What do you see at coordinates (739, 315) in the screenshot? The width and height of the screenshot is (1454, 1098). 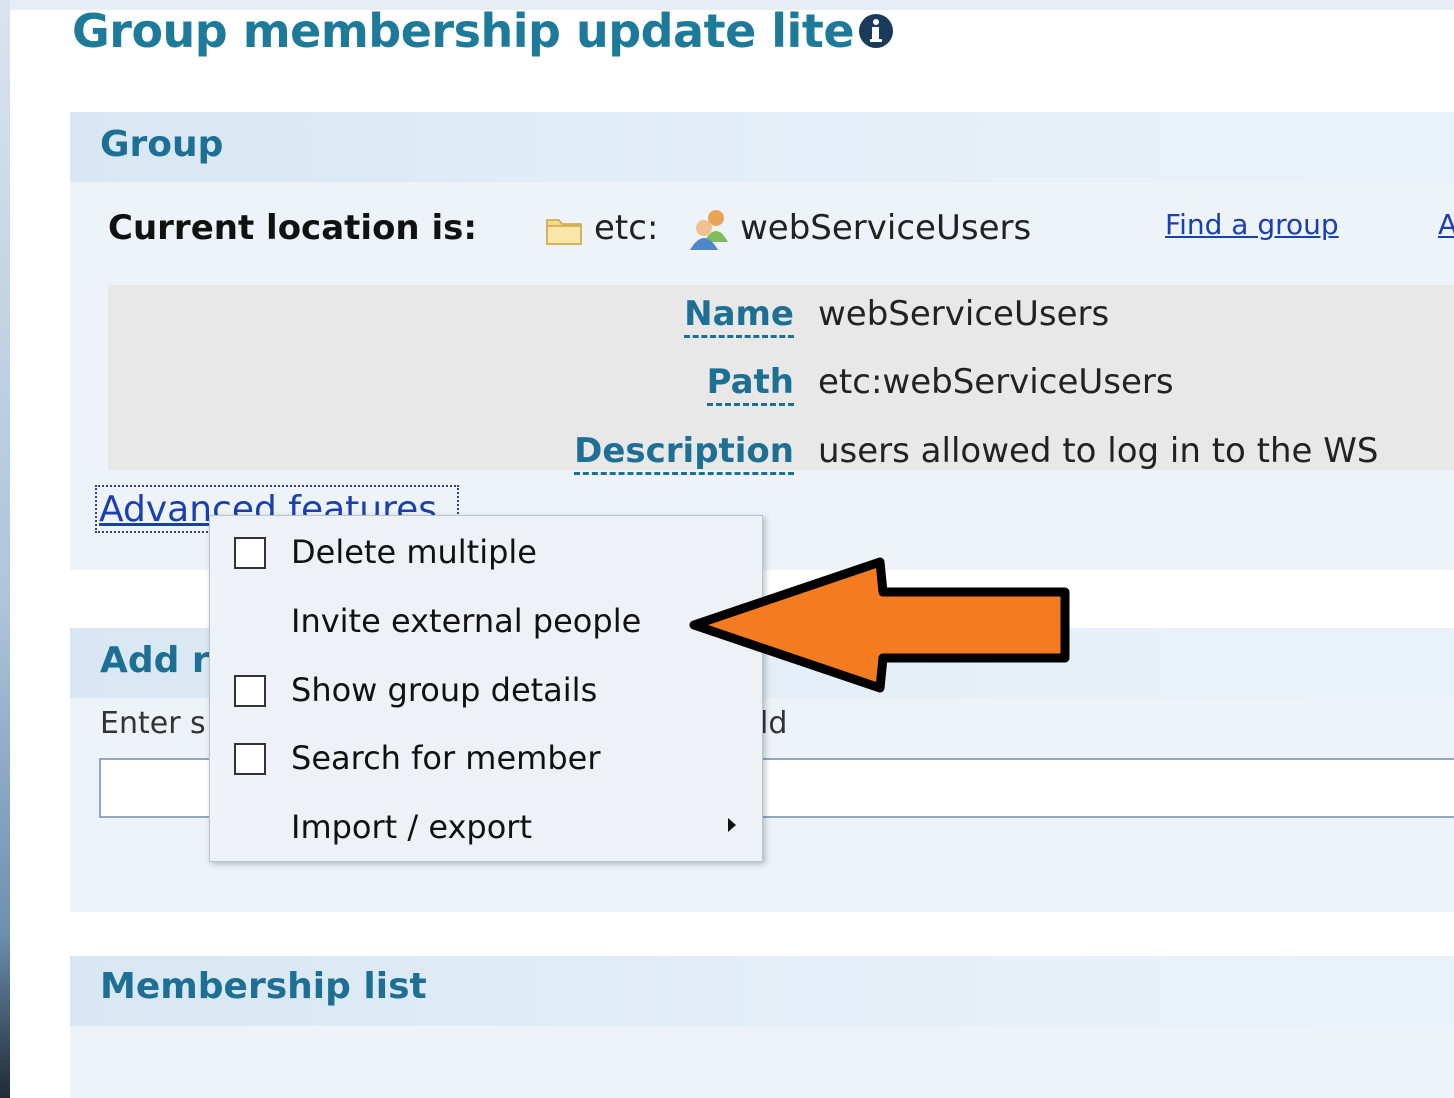 I see `name-label: Name` at bounding box center [739, 315].